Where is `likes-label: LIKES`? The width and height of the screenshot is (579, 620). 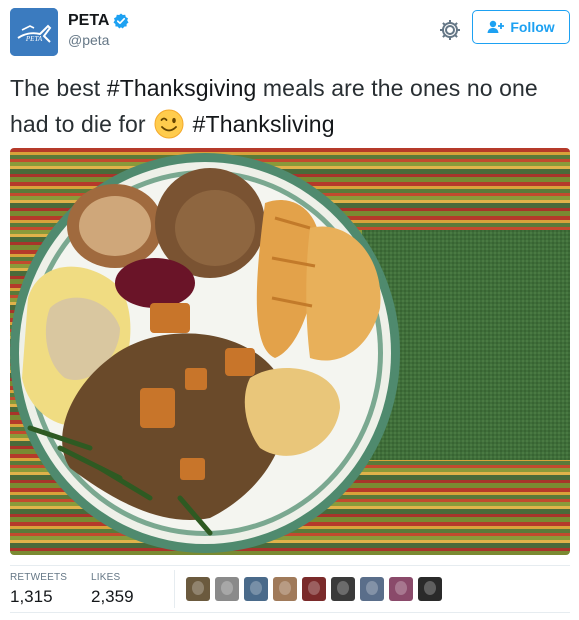 likes-label: LIKES is located at coordinates (106, 577).